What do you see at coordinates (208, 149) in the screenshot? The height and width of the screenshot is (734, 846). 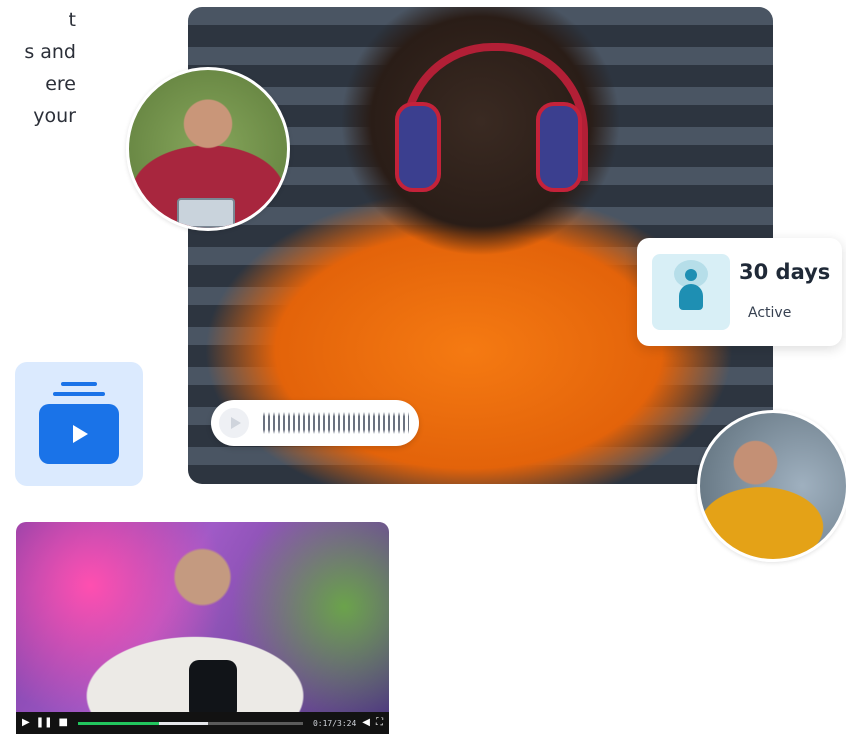 I see `avatar-man-lying-headphones` at bounding box center [208, 149].